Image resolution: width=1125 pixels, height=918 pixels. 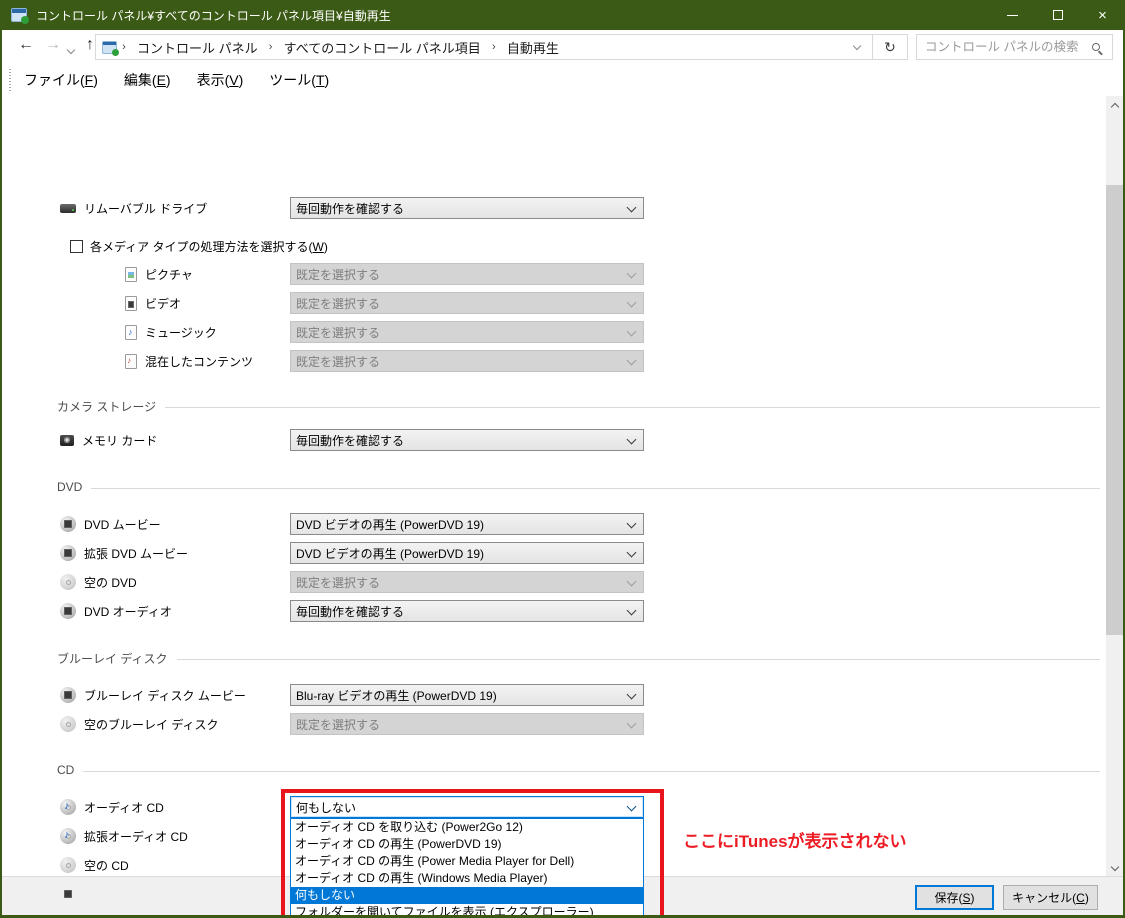 What do you see at coordinates (131, 332) in the screenshot?
I see `music-icon` at bounding box center [131, 332].